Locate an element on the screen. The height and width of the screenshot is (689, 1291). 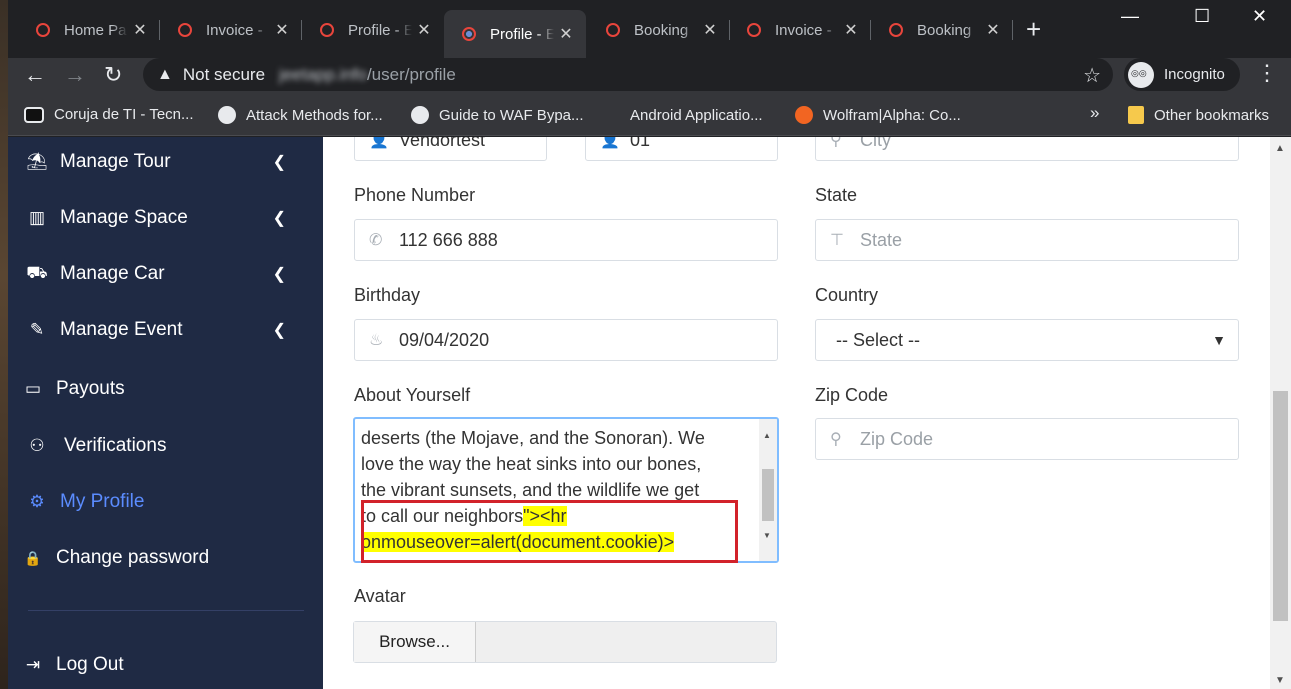
forward-button: → is located at coordinates (75, 75).